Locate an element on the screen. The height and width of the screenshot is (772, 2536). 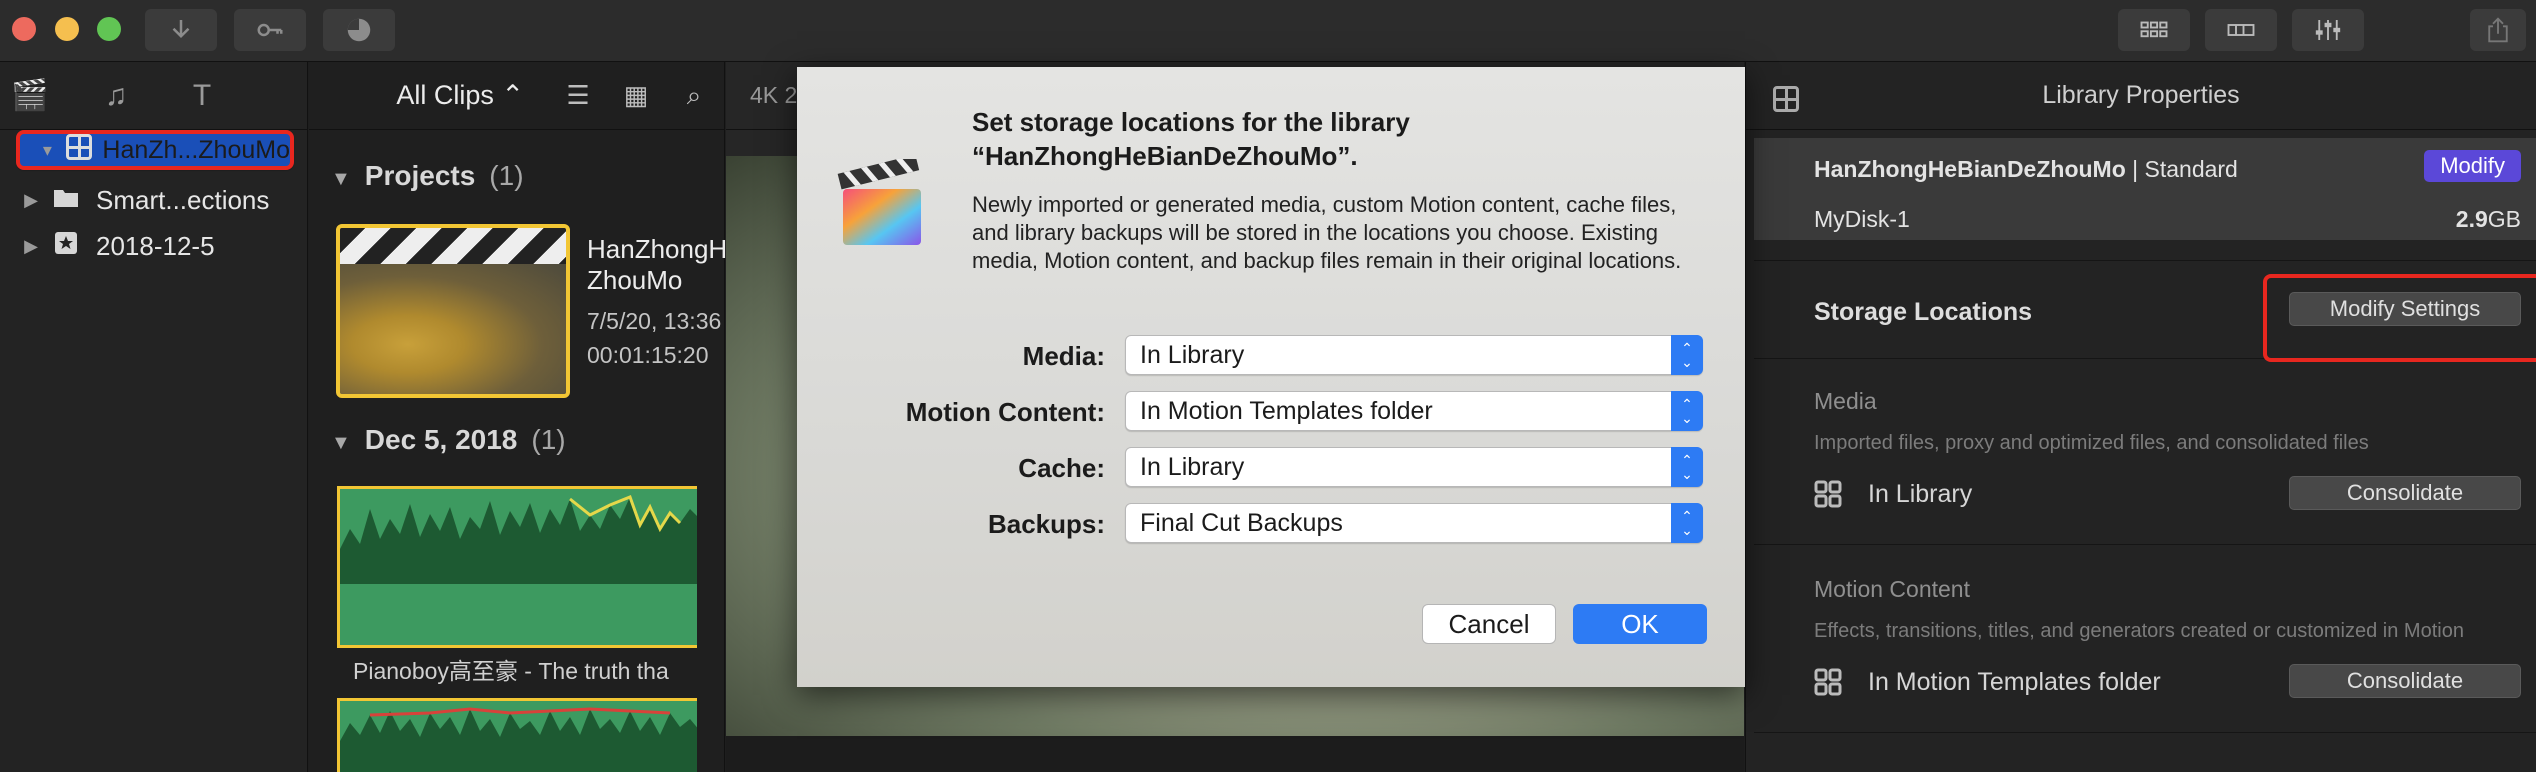
disk-size: 2.9GB is located at coordinates (2488, 219).